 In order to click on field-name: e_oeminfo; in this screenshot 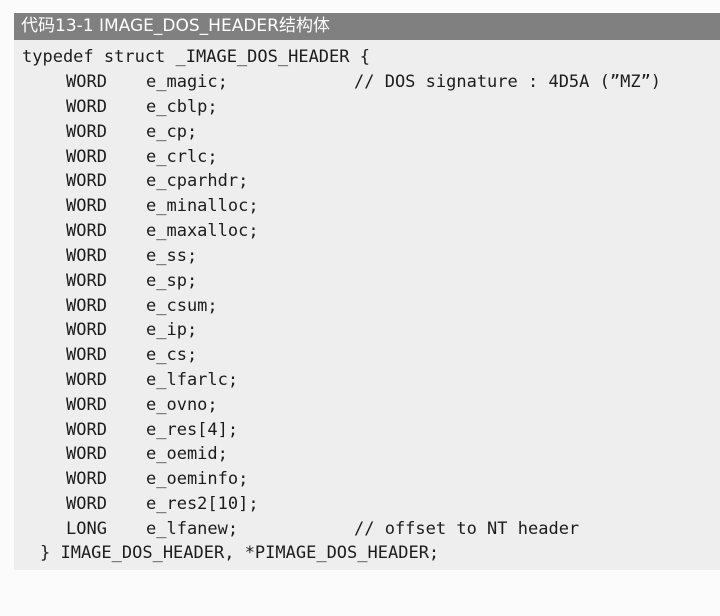, I will do `click(197, 479)`.